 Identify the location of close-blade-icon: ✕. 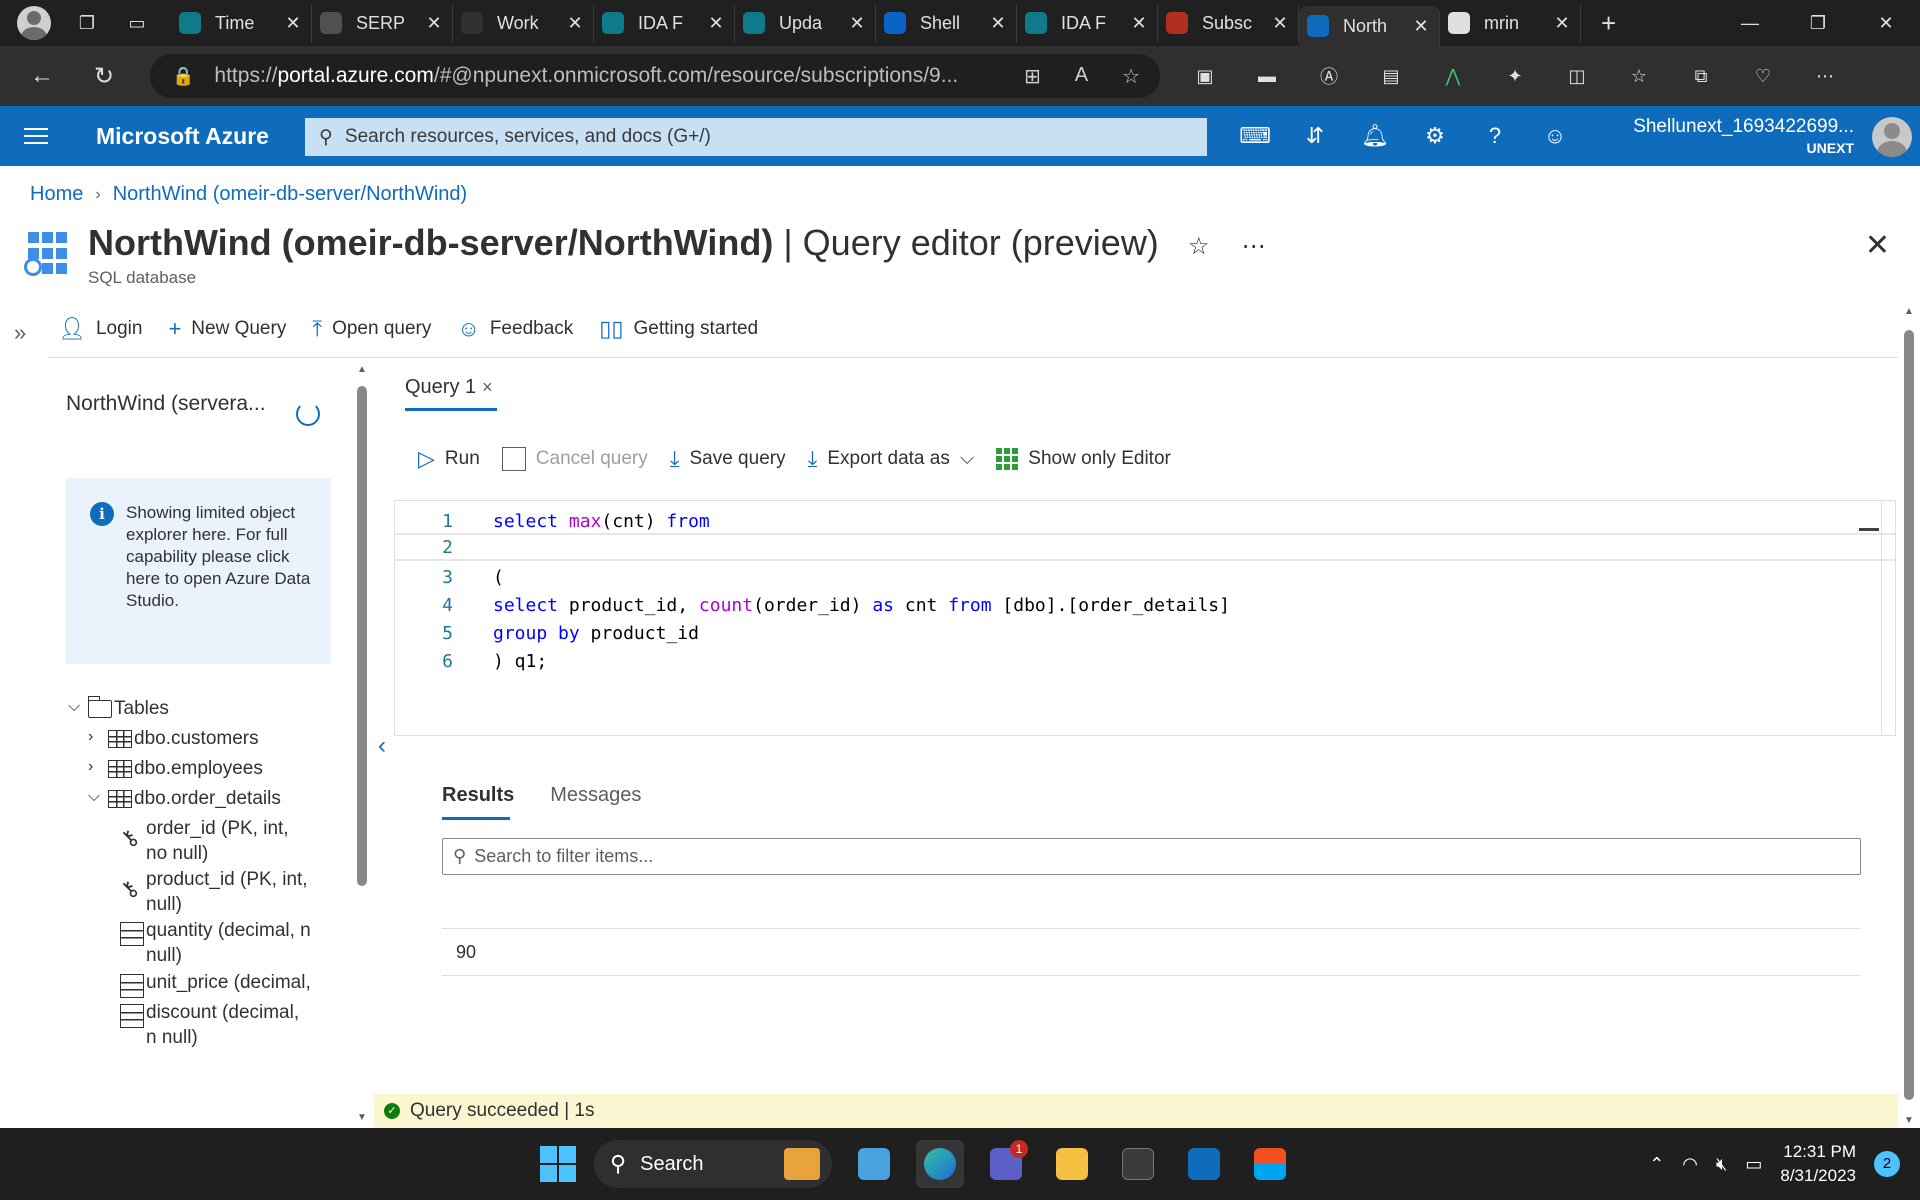
(1877, 245).